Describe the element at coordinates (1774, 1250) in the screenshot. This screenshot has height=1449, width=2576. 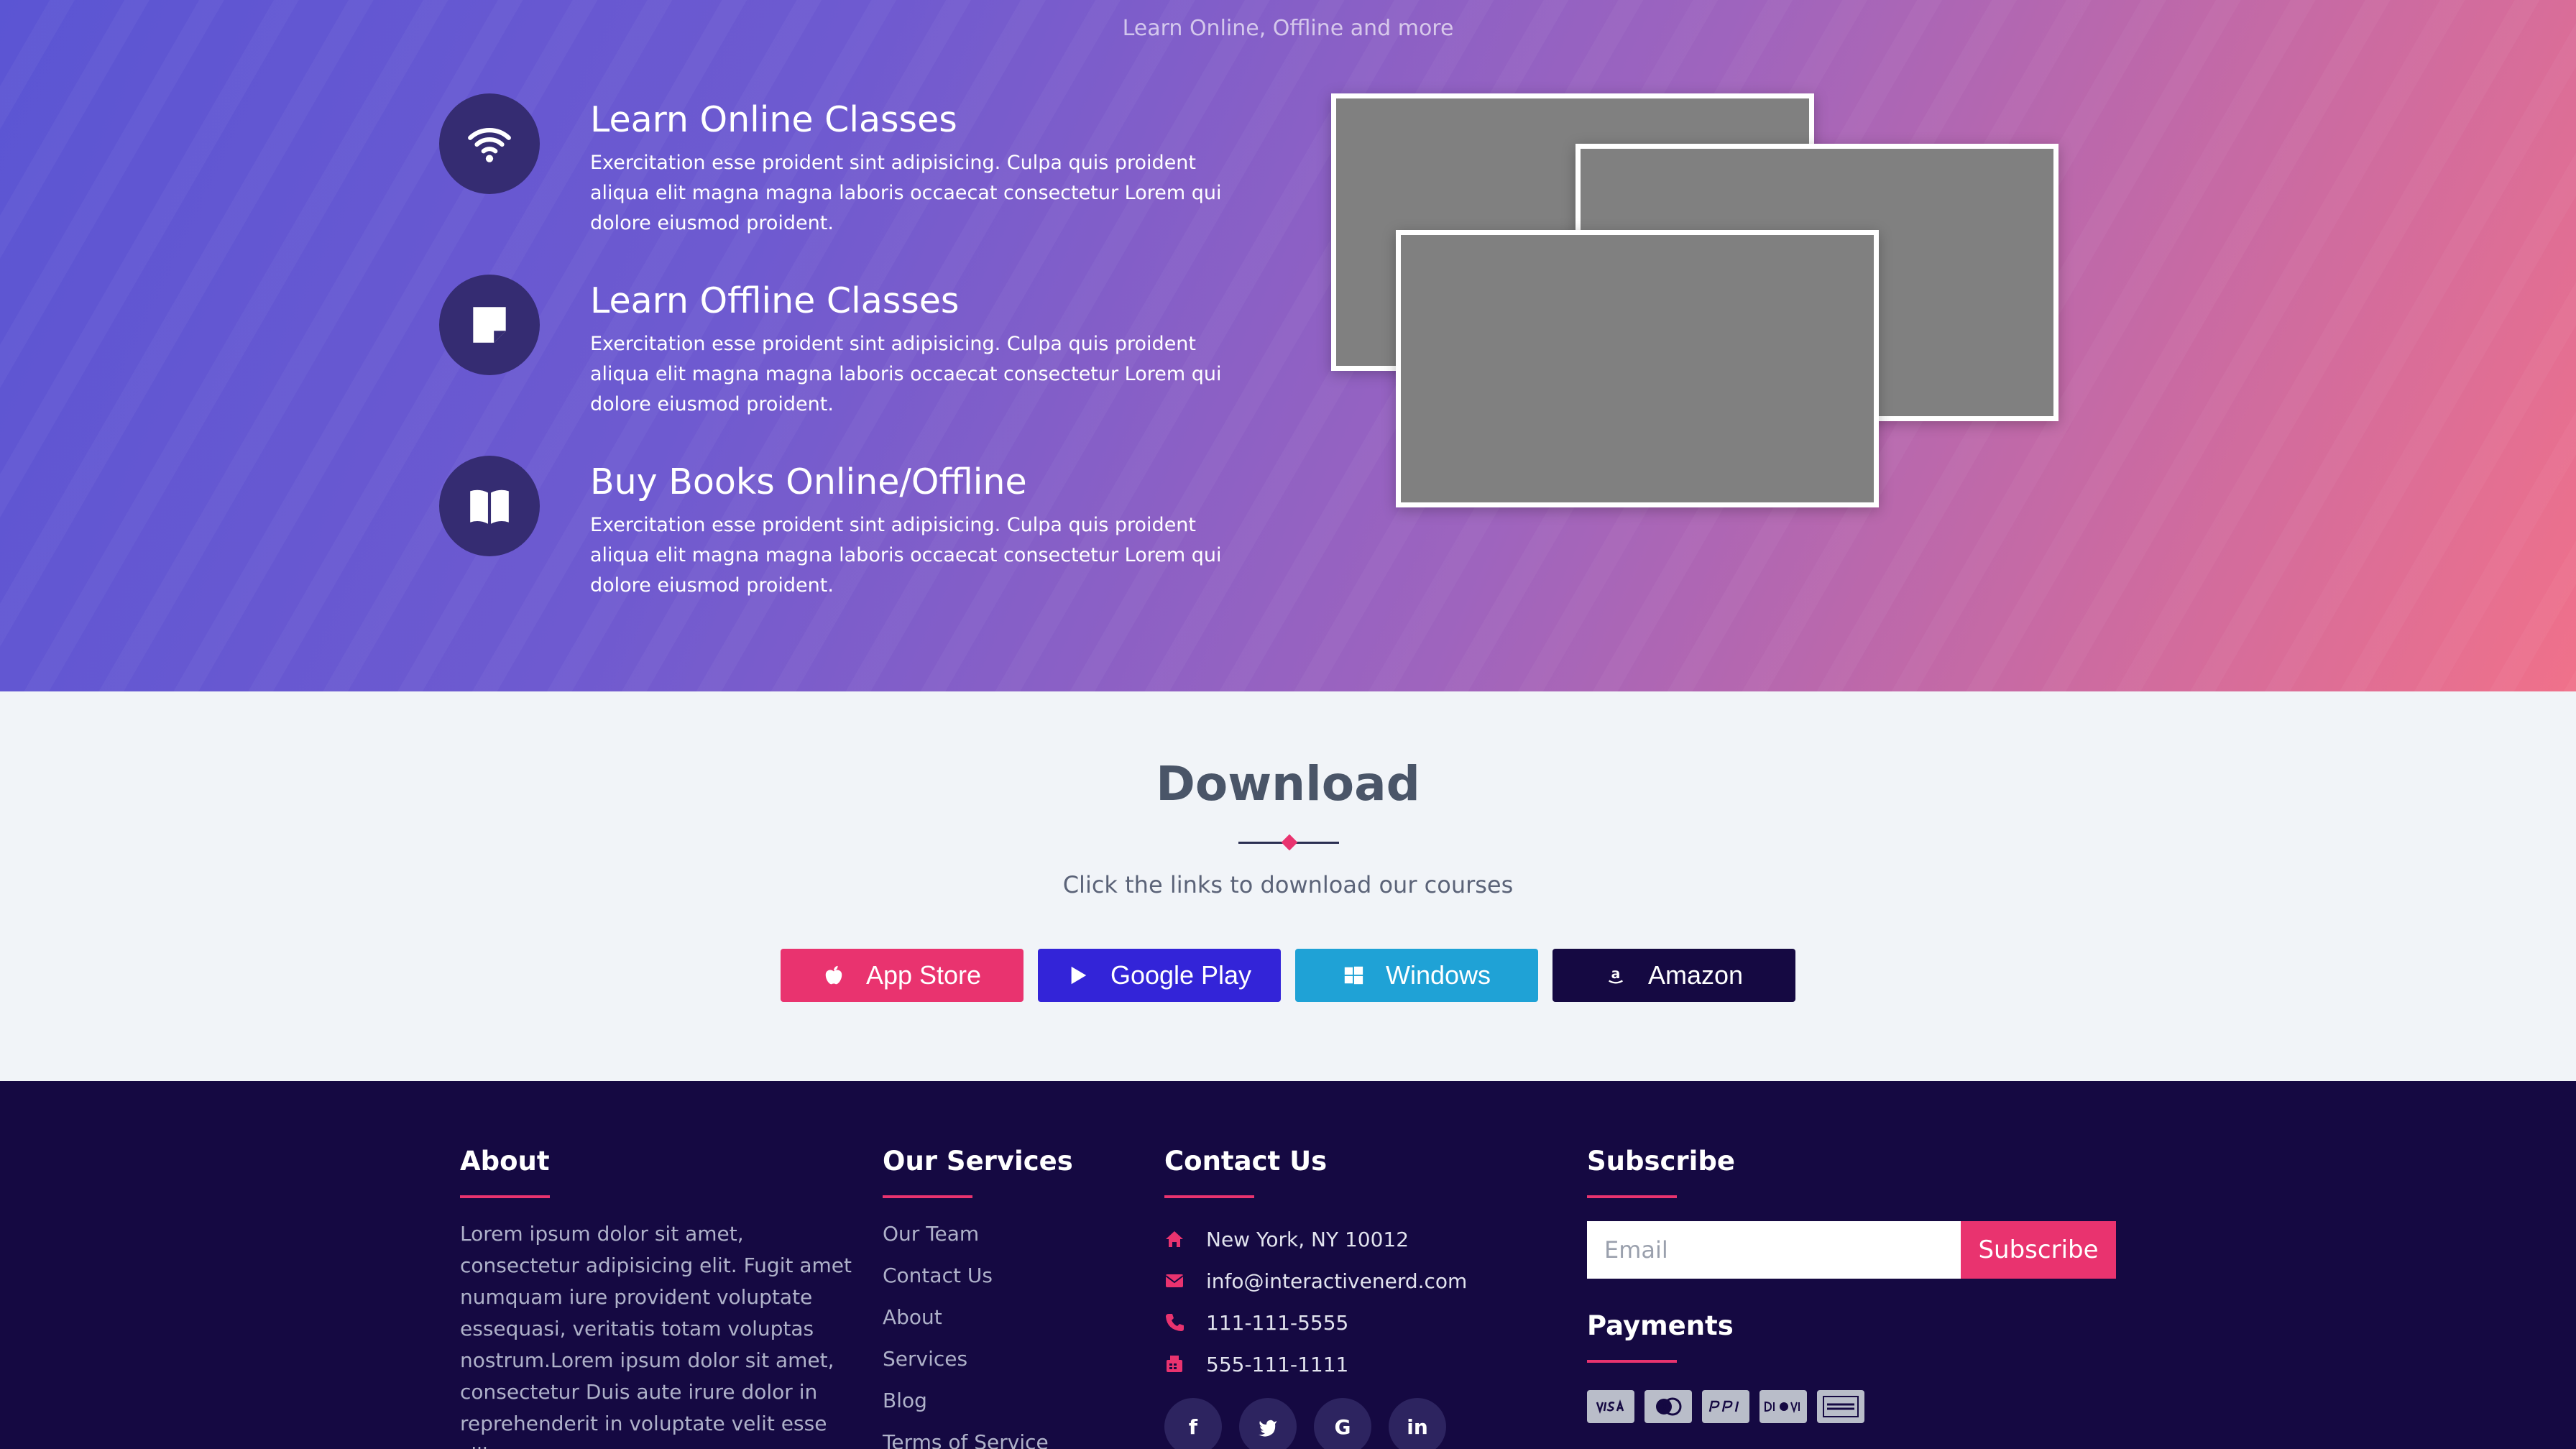
I see `email-field` at that location.